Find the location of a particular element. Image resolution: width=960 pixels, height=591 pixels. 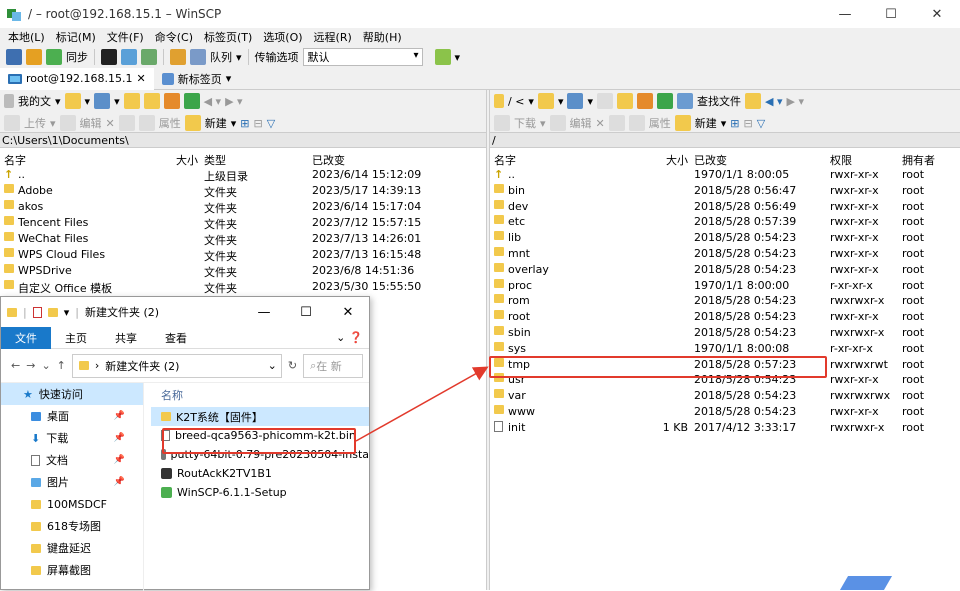

col-owner: 拥有者 is located at coordinates (918, 160).